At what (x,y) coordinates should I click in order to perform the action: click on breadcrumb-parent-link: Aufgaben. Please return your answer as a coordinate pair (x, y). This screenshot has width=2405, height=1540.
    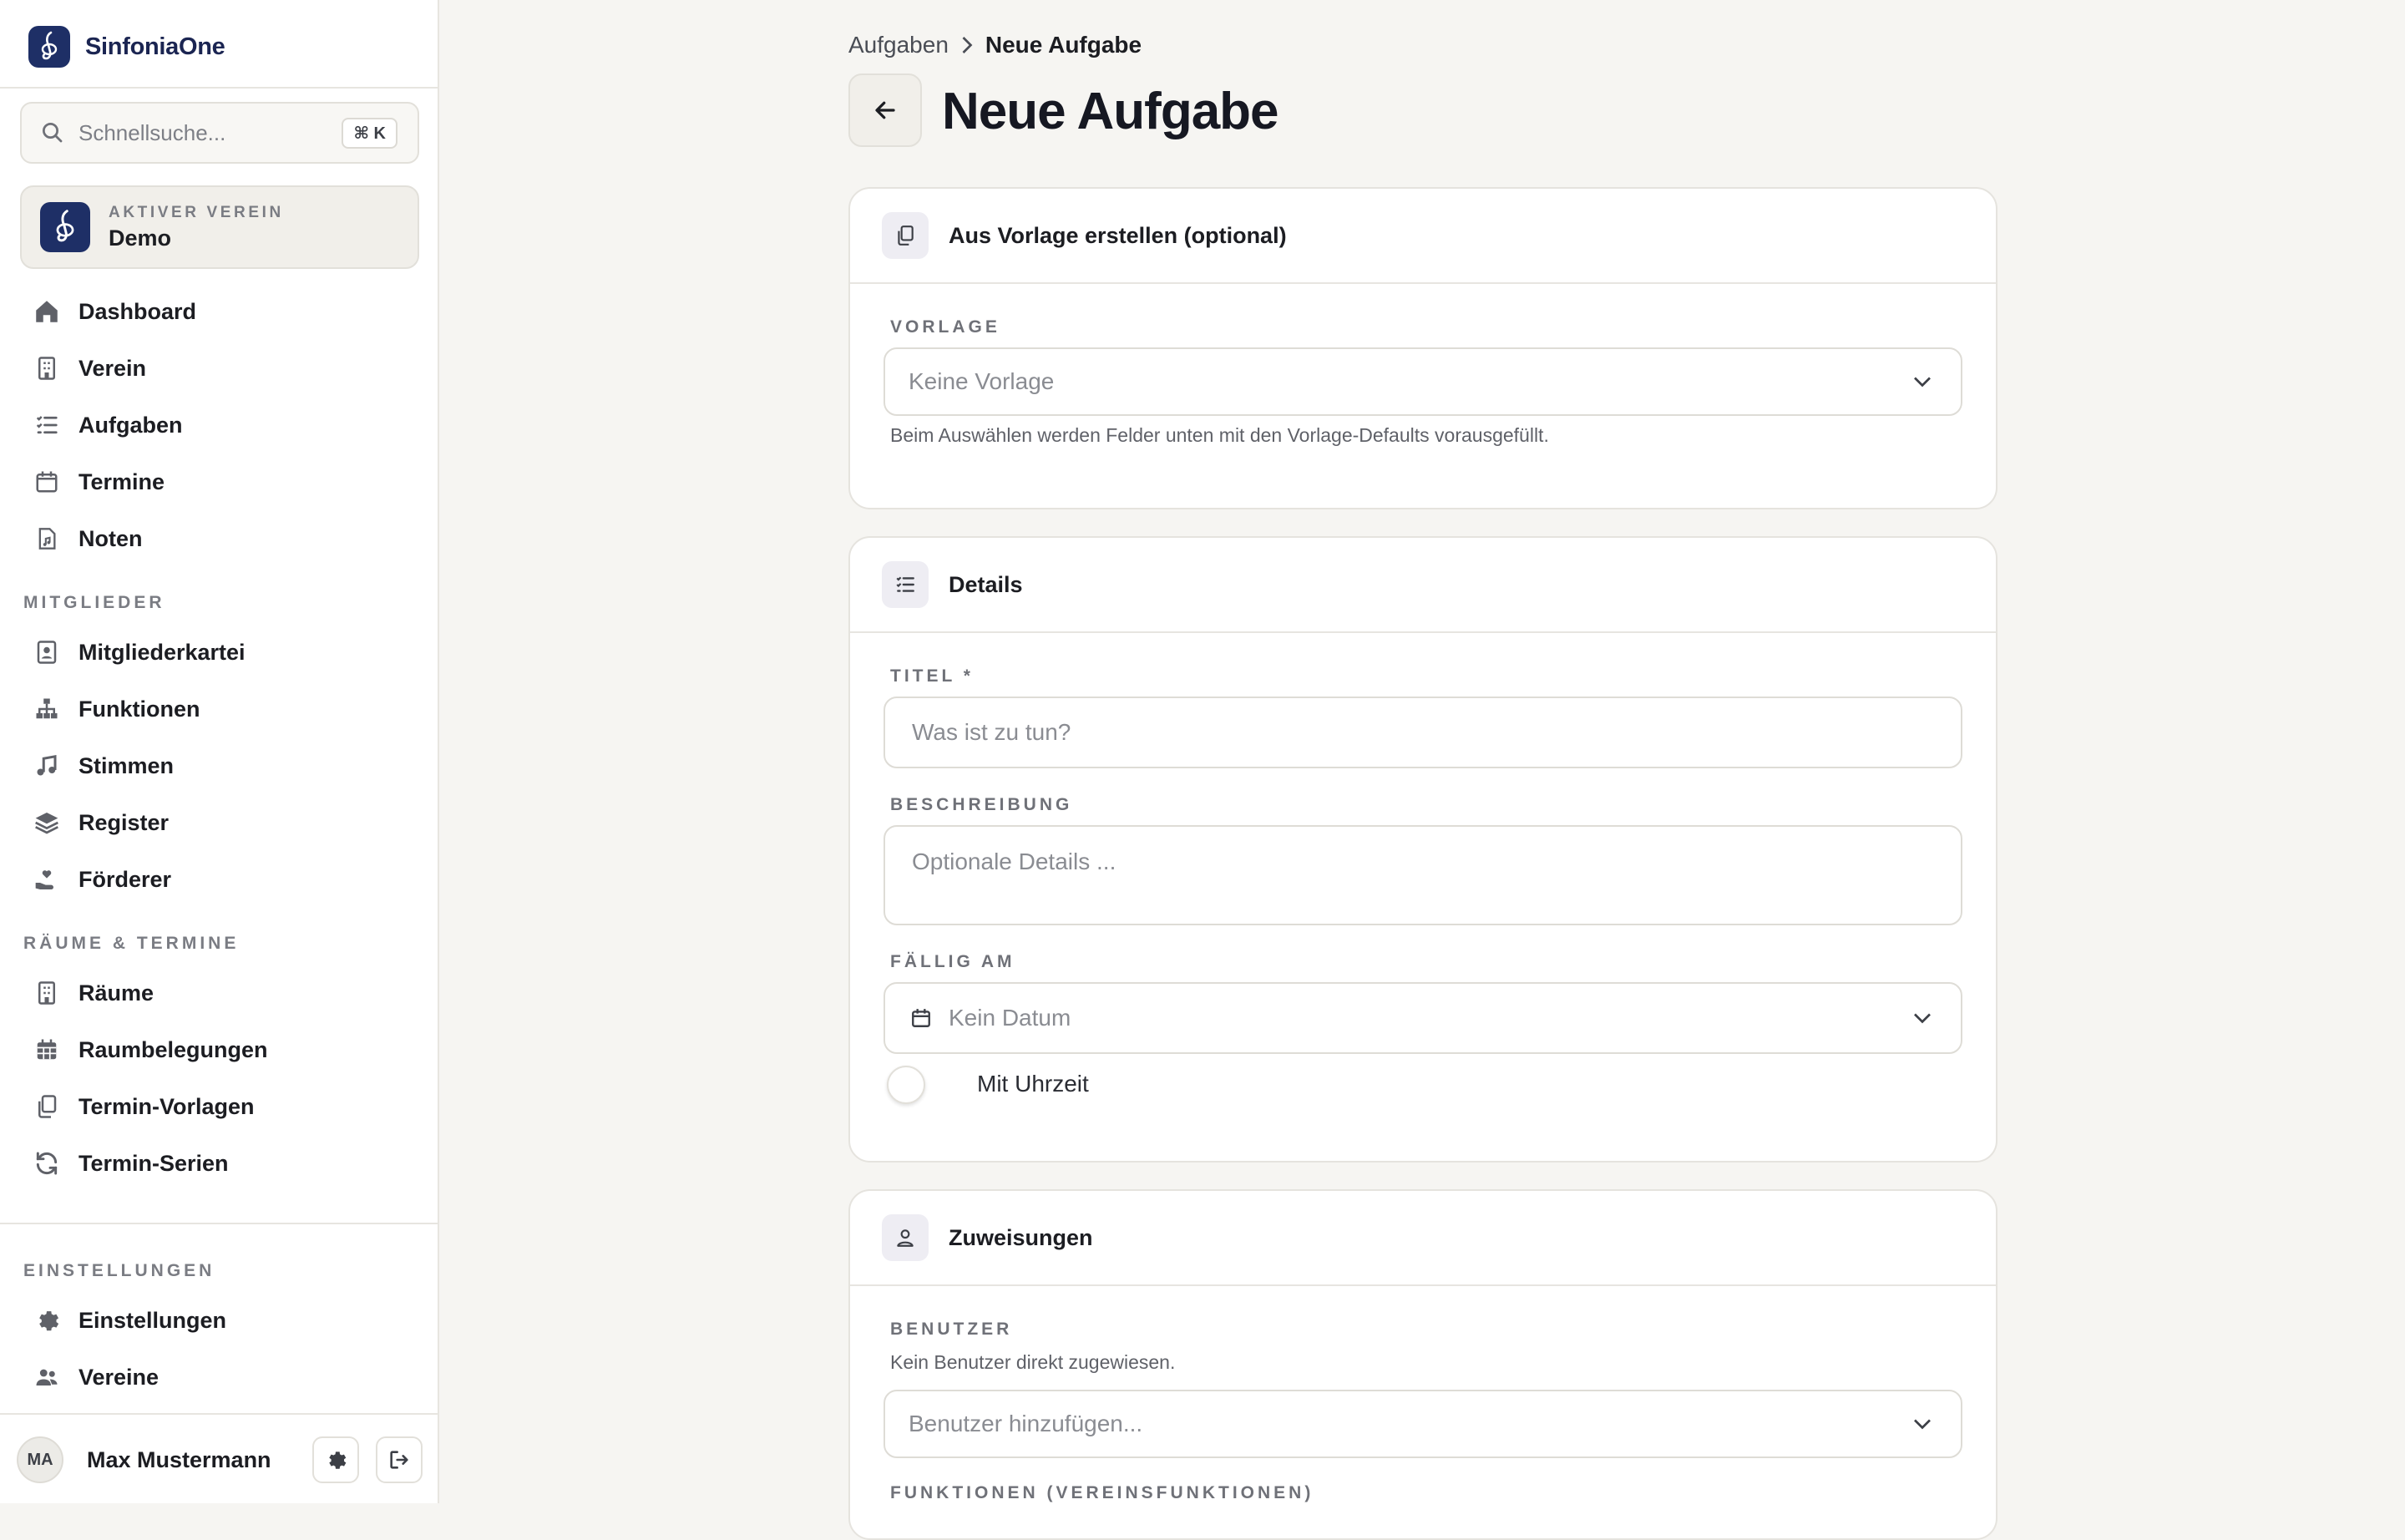
    Looking at the image, I should click on (899, 45).